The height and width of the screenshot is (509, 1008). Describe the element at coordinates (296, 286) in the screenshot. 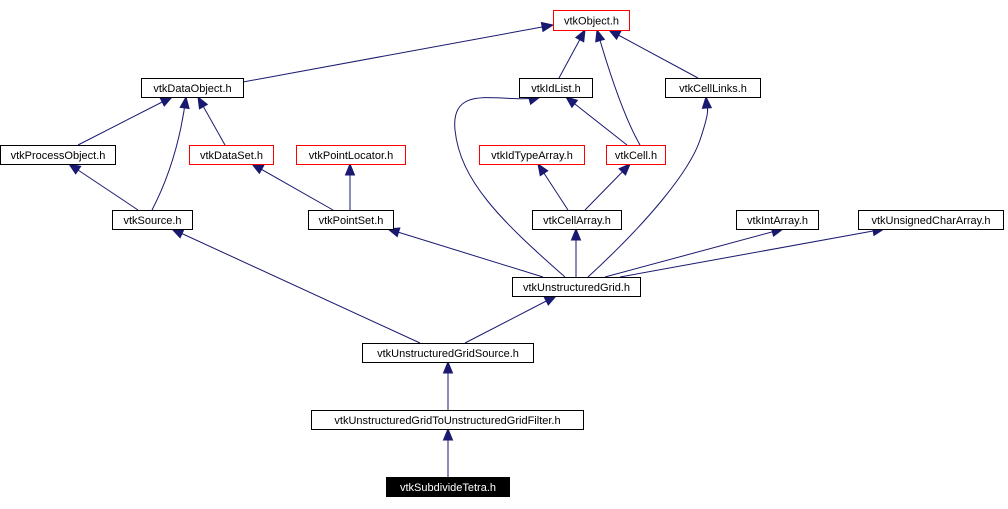

I see `edge-vtkUnstructuredGridSource-to-vtkSource` at that location.